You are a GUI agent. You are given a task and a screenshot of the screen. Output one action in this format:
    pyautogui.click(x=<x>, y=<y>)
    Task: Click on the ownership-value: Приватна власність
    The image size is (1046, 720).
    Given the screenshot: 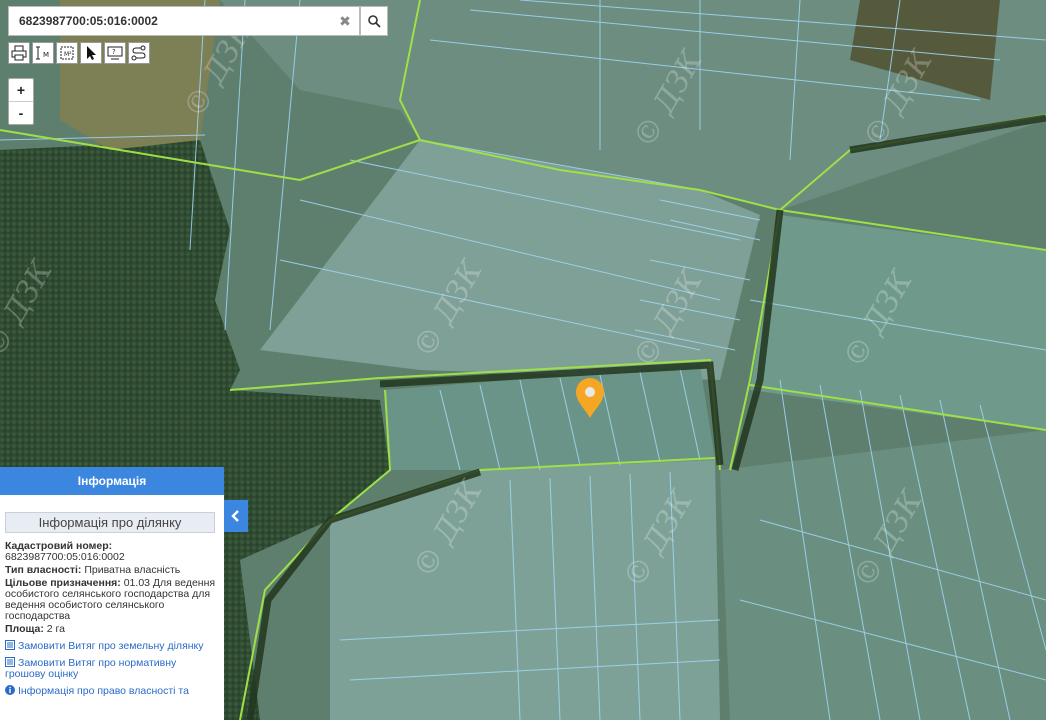 What is the action you would take?
    pyautogui.click(x=132, y=570)
    